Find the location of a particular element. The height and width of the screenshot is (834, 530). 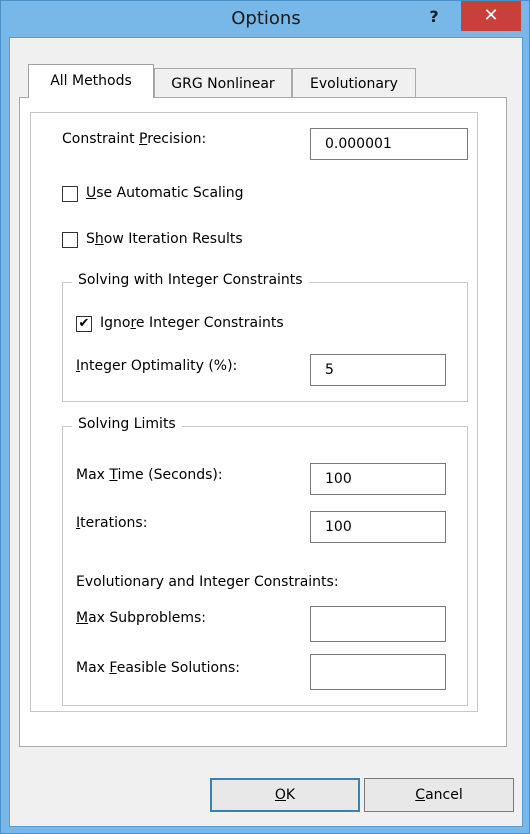

evolutionary-integer-heading: Evolutionary and Integer Constraints: is located at coordinates (207, 582).